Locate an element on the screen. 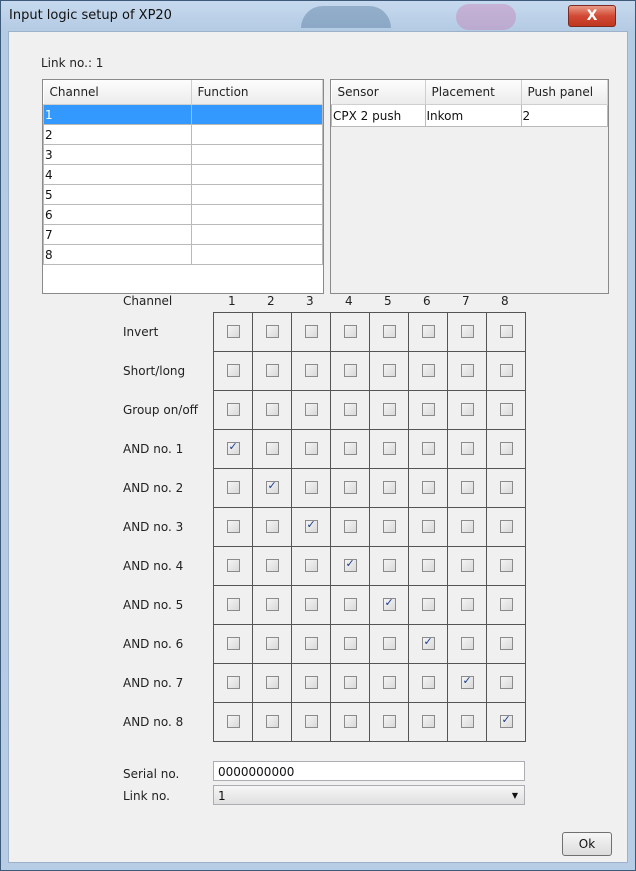 This screenshot has height=871, width=636. table-row: 4 is located at coordinates (183, 174).